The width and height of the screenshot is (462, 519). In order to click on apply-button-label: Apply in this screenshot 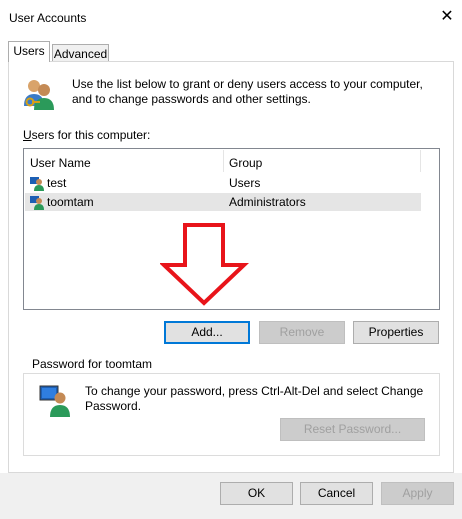, I will do `click(417, 493)`.